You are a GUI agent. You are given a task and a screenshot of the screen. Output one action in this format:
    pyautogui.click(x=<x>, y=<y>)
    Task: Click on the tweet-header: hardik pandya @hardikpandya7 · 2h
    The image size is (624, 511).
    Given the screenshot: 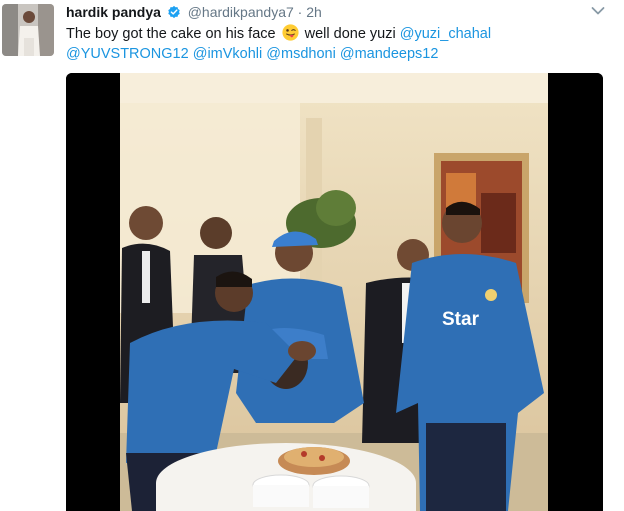 What is the action you would take?
    pyautogui.click(x=194, y=12)
    